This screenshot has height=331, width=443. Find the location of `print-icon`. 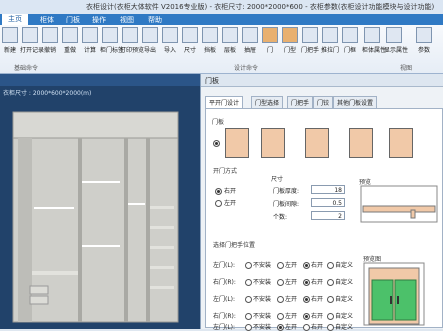

print-icon is located at coordinates (130, 35).